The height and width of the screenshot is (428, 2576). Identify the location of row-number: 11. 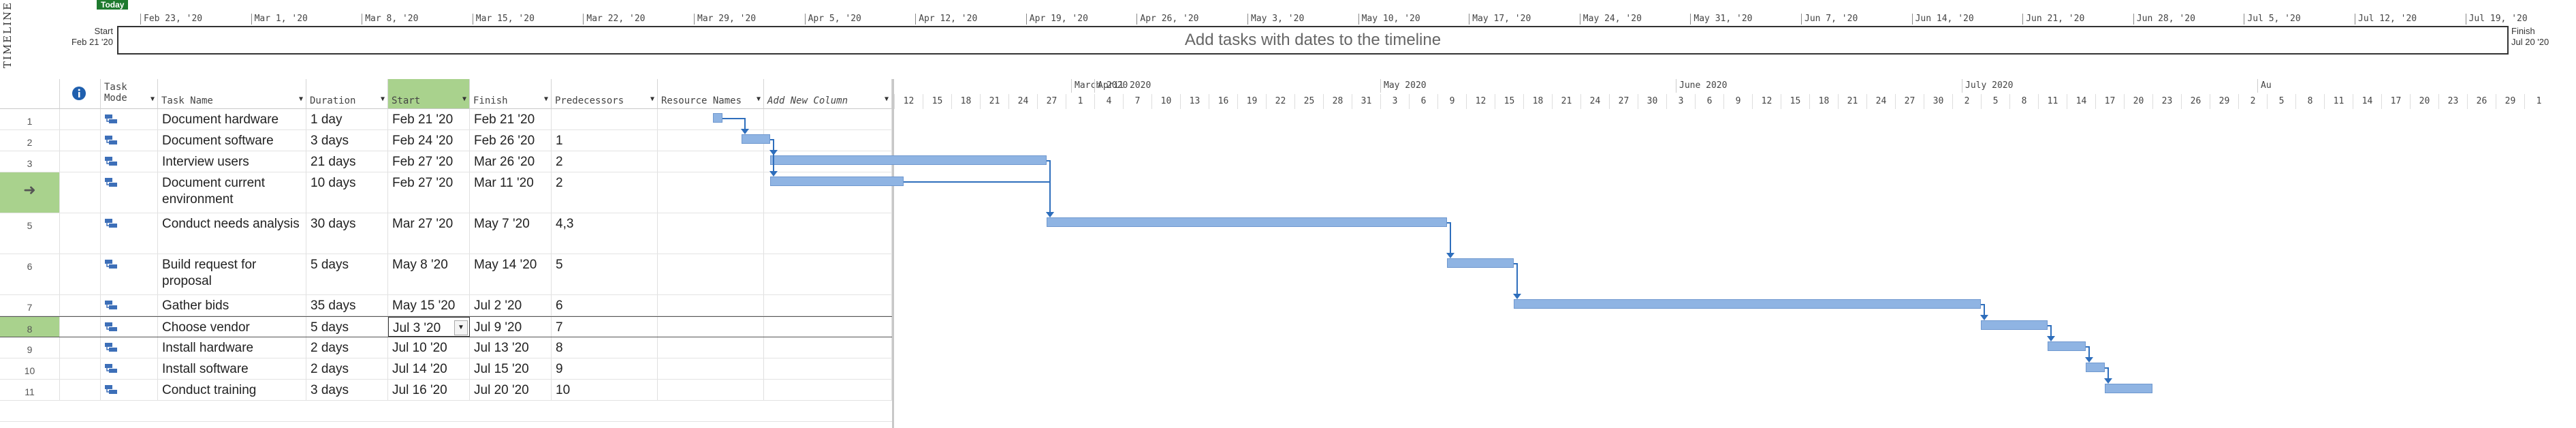
(30, 390).